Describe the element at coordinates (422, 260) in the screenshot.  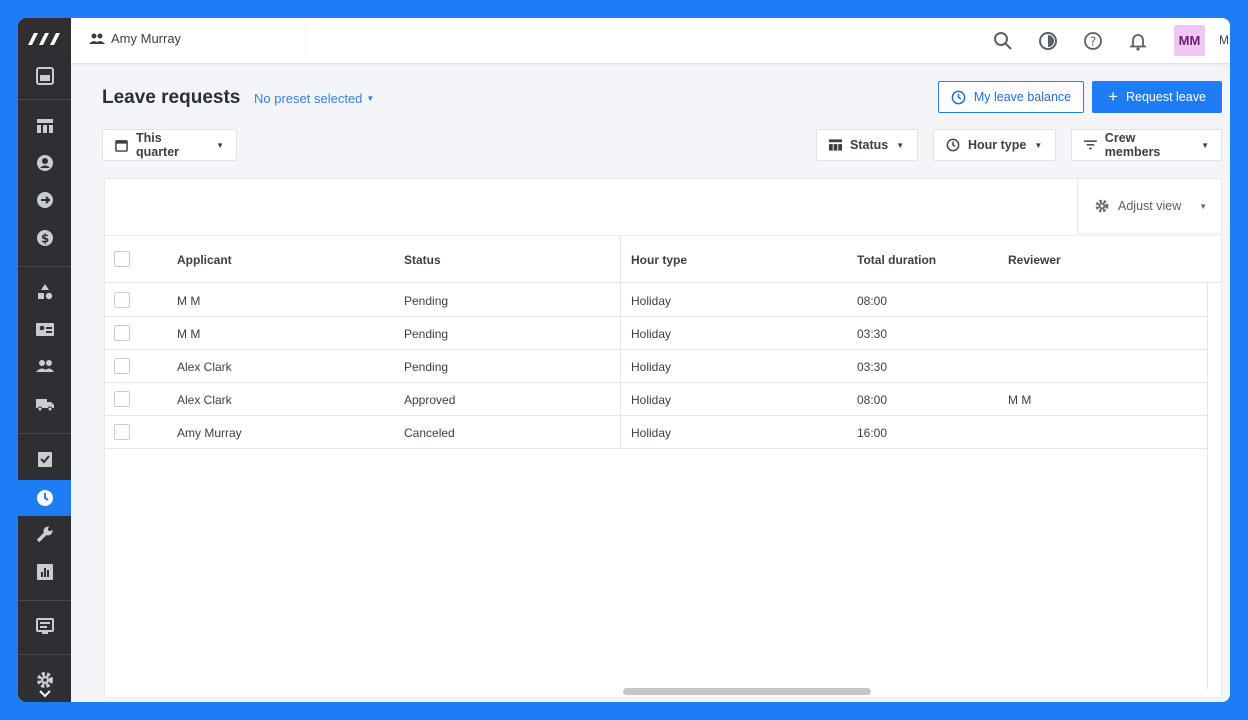
I see `column-header-status: Status` at that location.